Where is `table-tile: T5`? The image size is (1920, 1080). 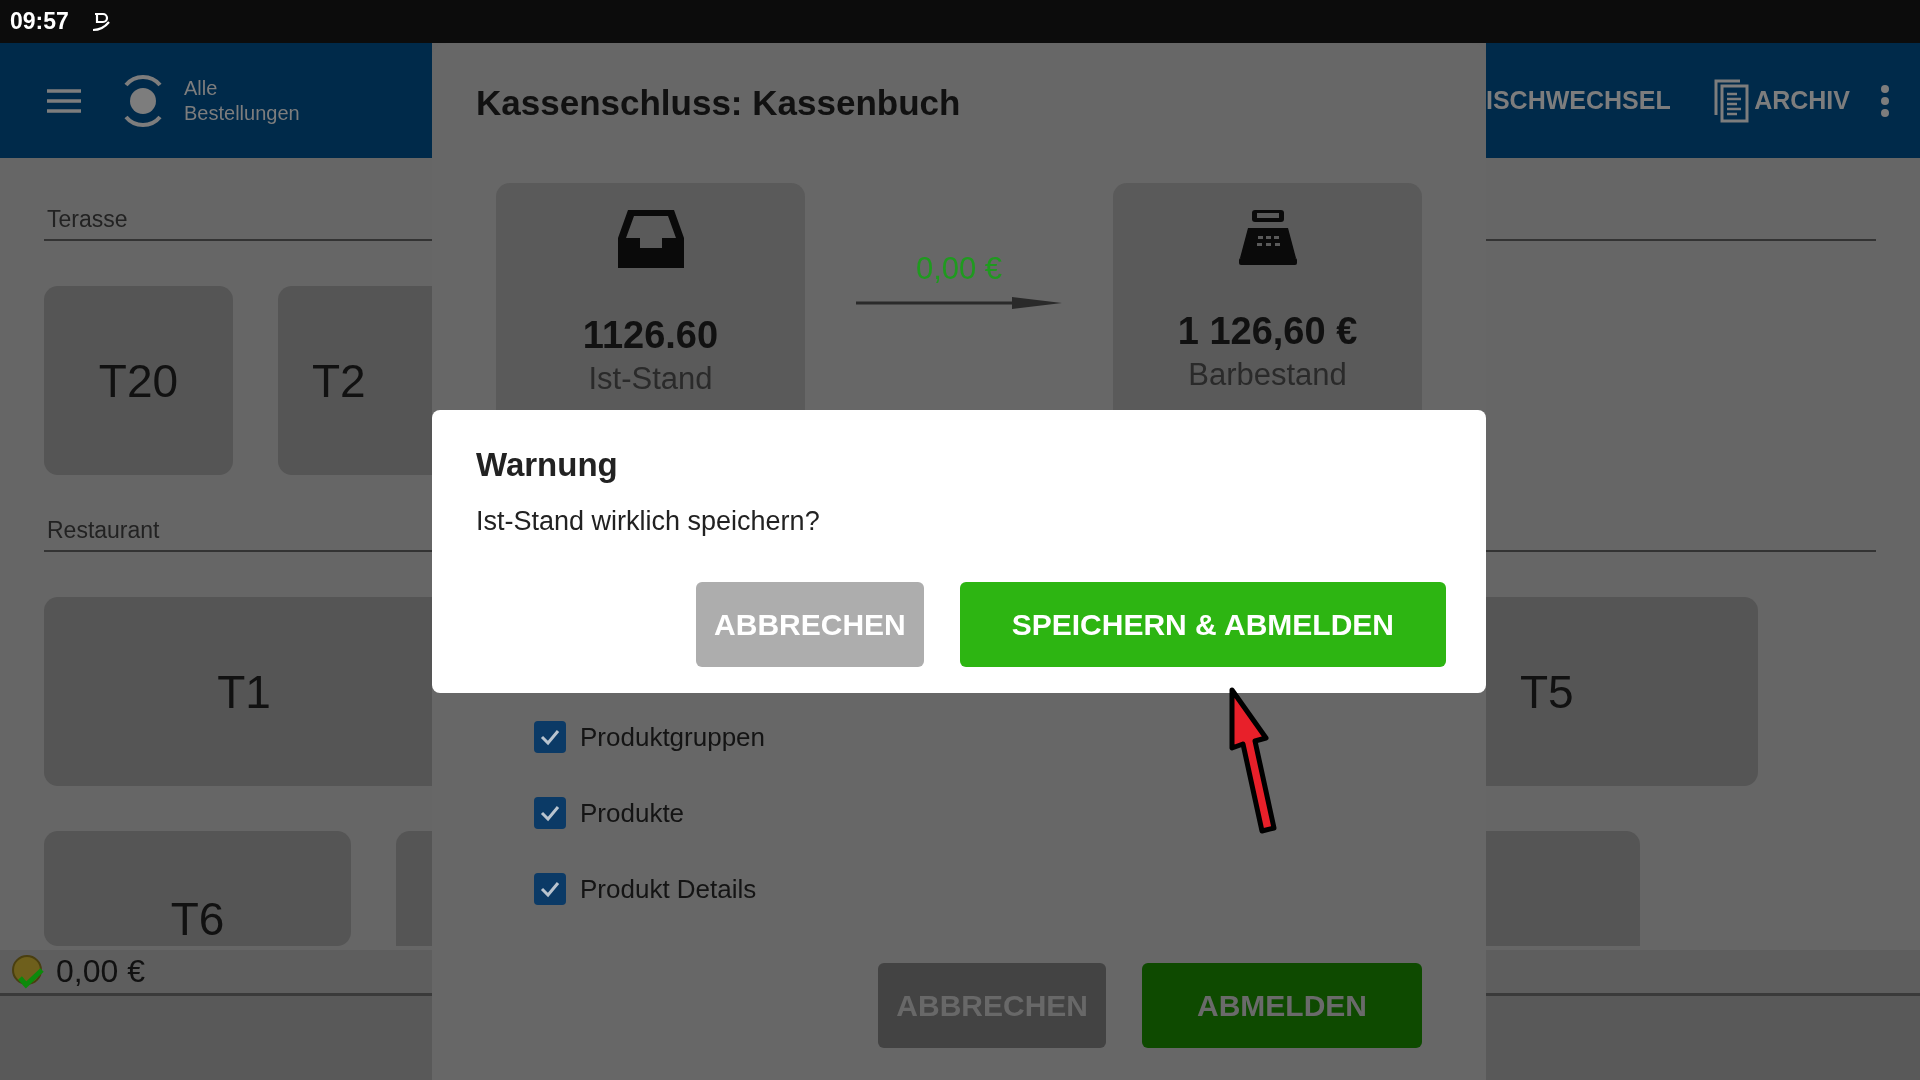
table-tile: T5 is located at coordinates (1622, 691).